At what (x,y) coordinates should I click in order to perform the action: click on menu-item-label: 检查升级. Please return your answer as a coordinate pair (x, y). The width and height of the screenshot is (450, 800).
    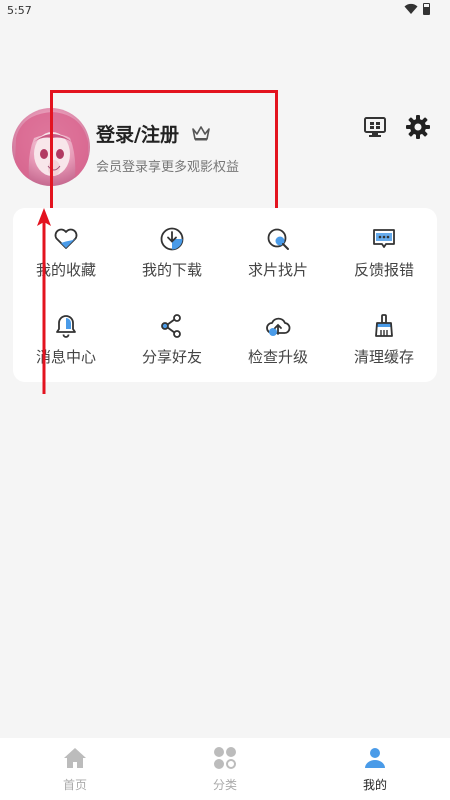
    Looking at the image, I should click on (277, 357).